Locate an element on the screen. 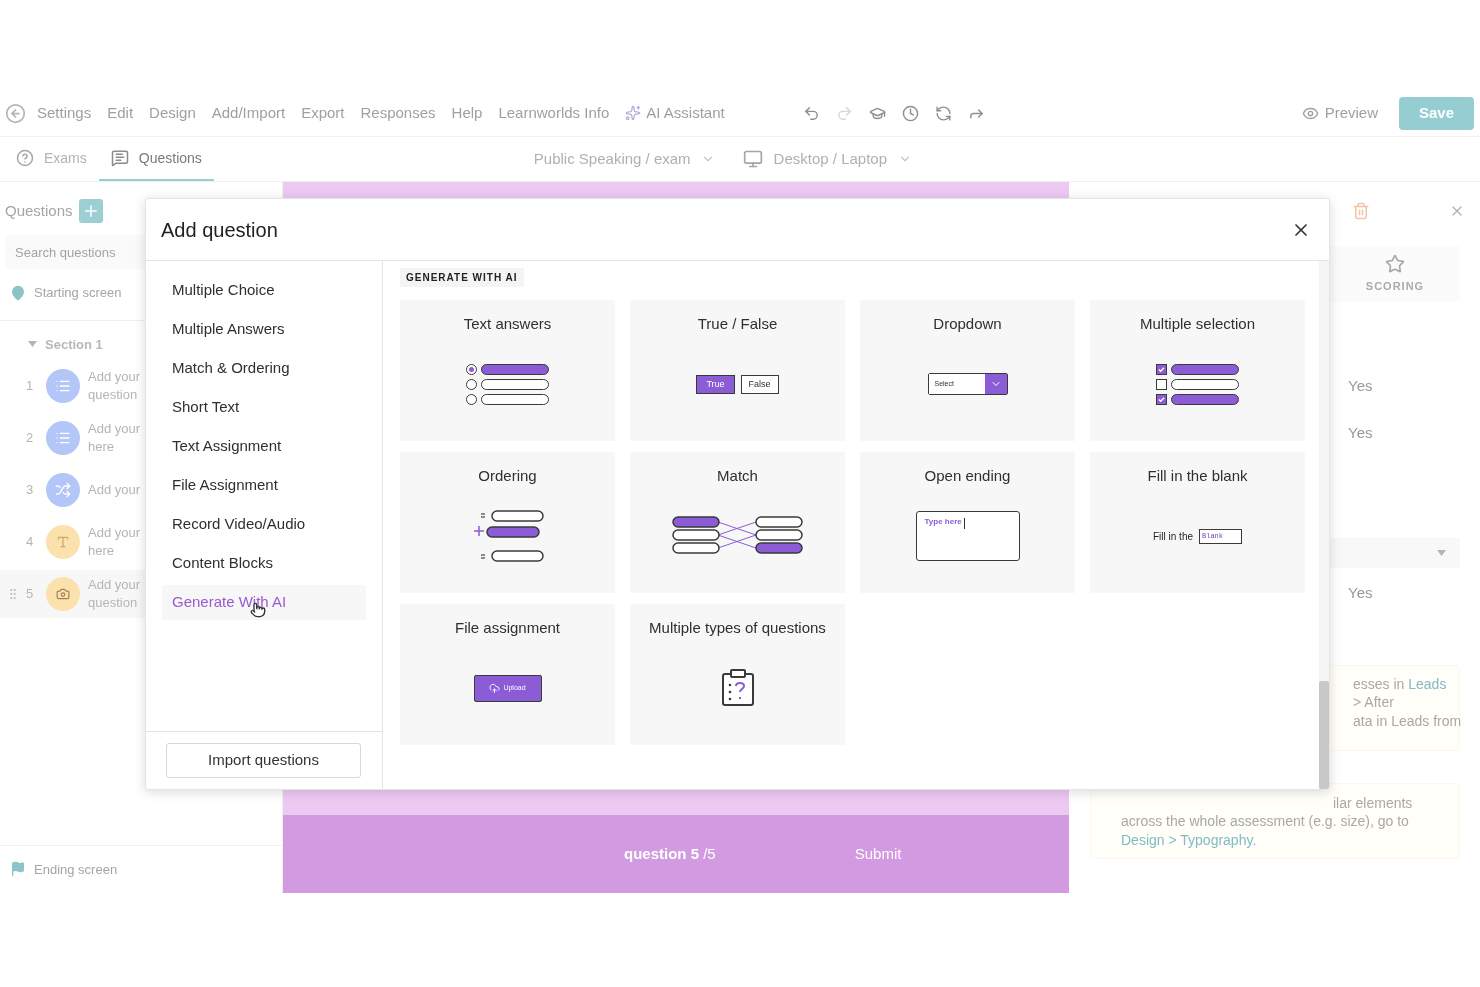  link: Design > Typography. is located at coordinates (1189, 839).